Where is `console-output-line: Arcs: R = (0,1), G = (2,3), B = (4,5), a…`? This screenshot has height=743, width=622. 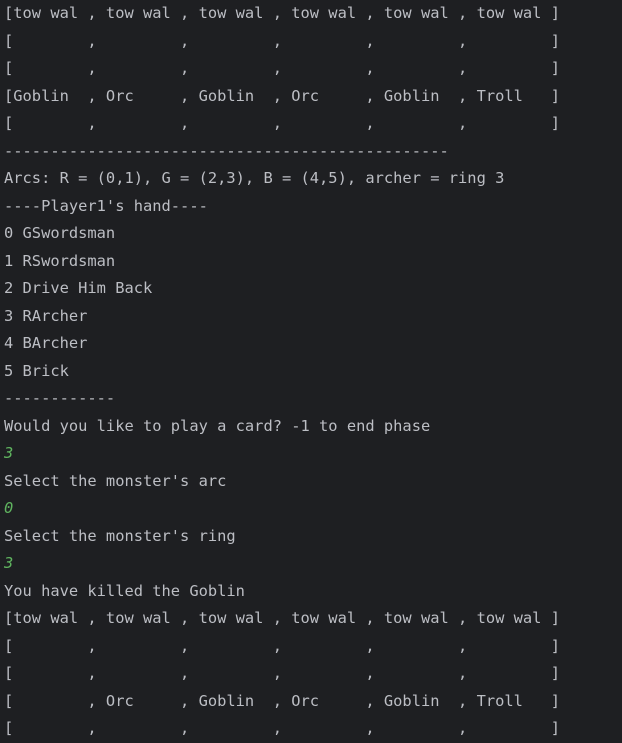
console-output-line: Arcs: R = (0,1), G = (2,3), B = (4,5), a… is located at coordinates (254, 178).